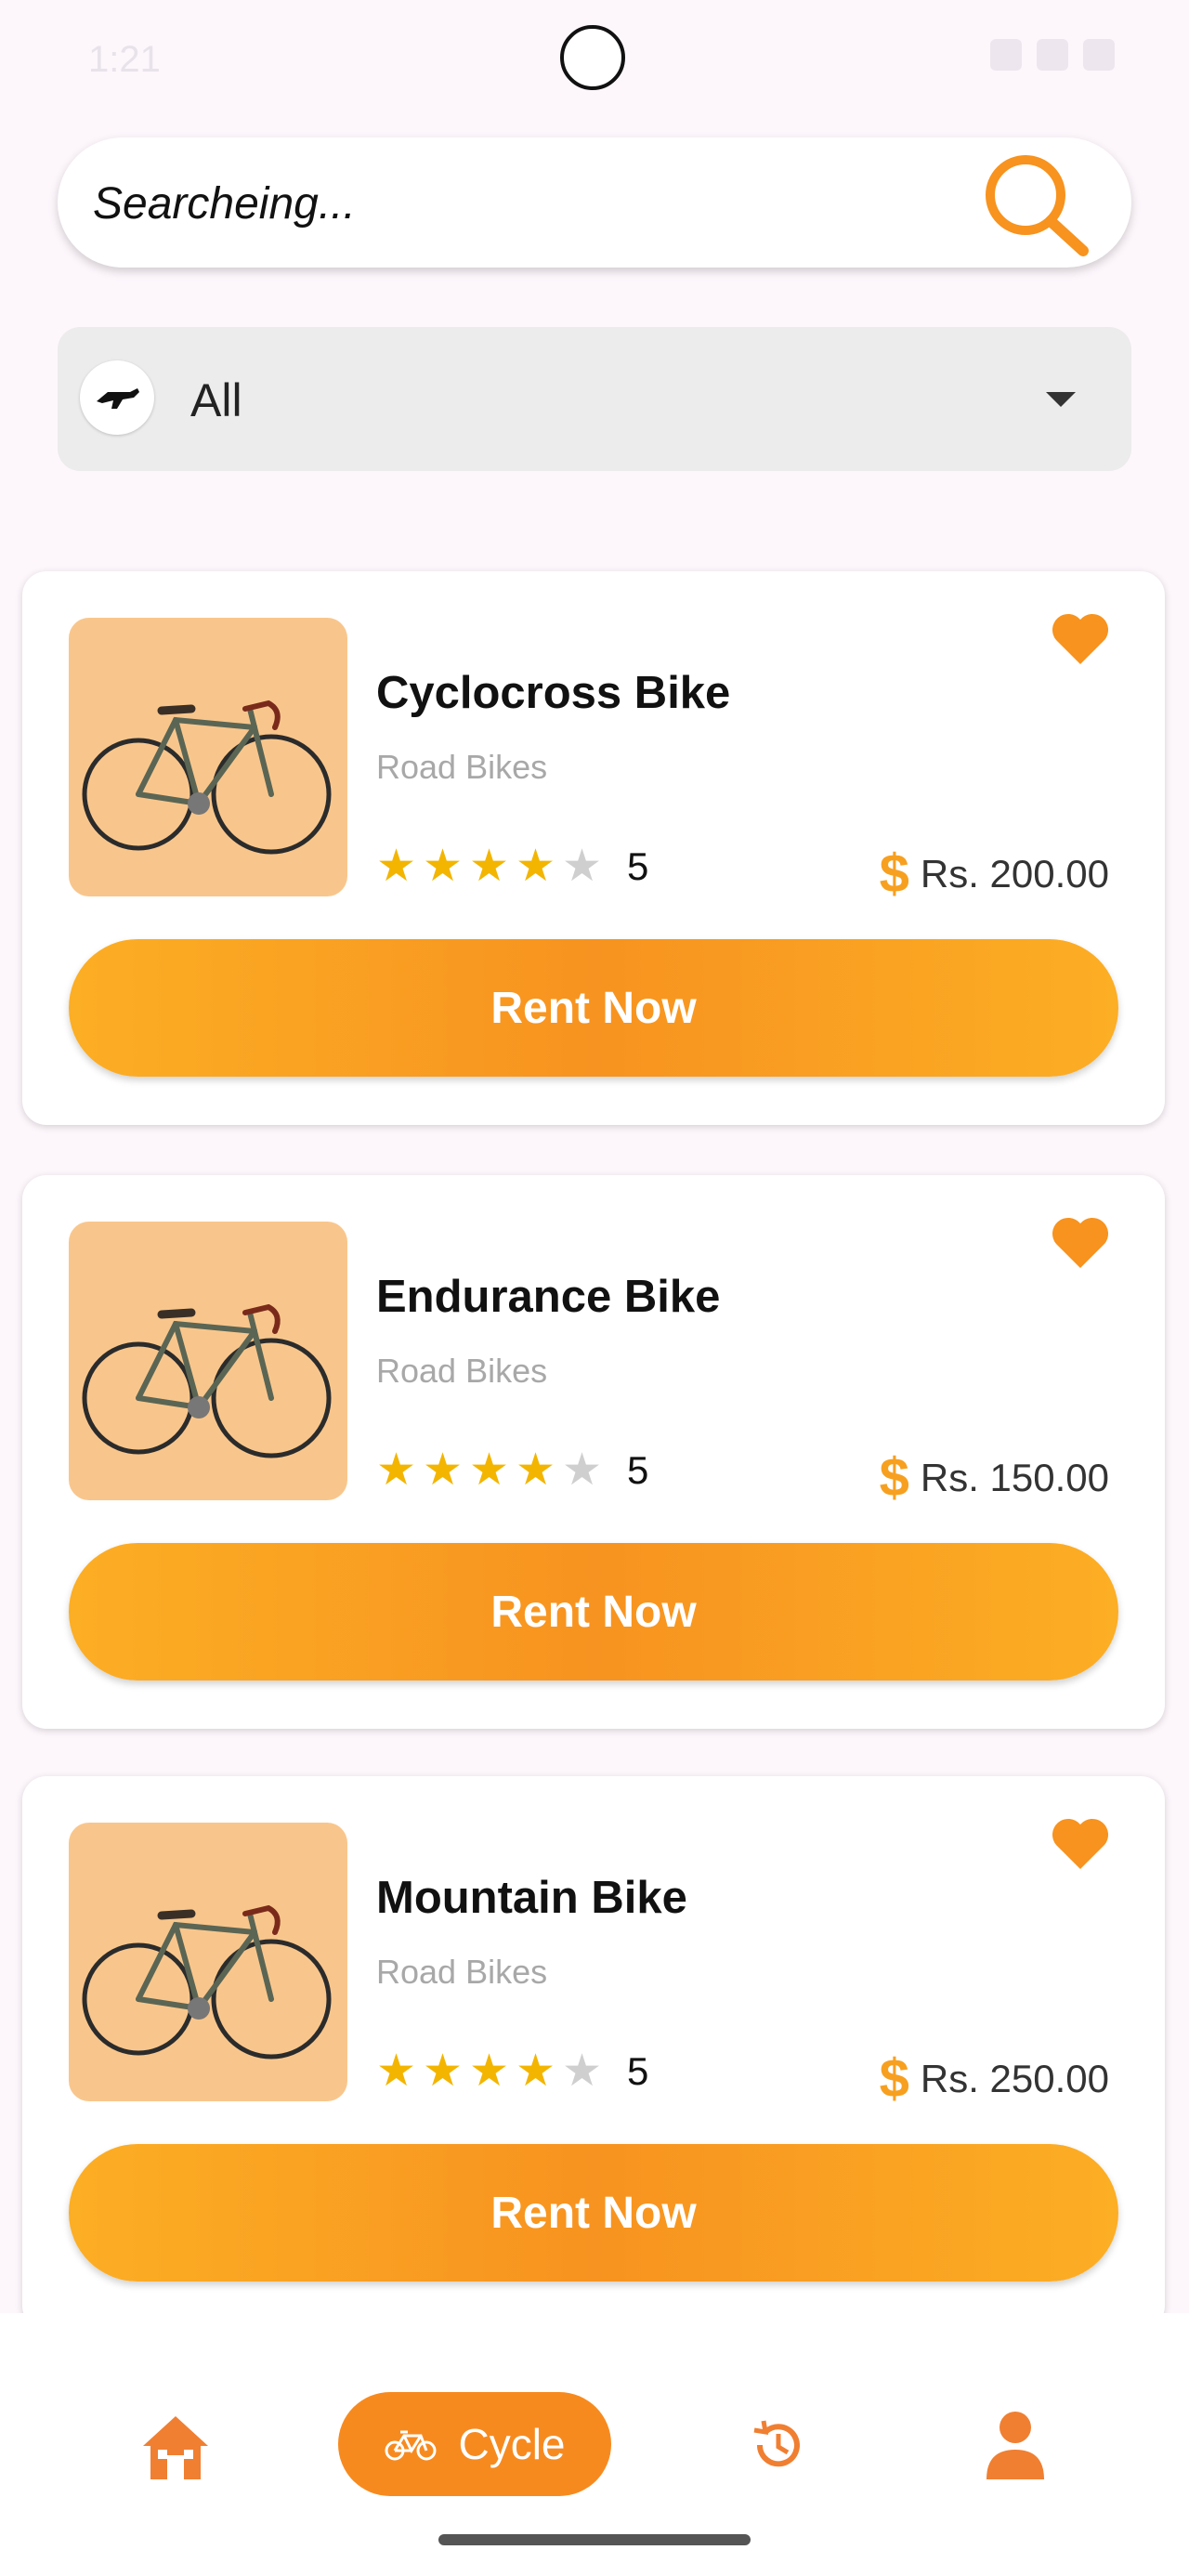 This screenshot has height=2576, width=1189. I want to click on price: $ Rs. 250.00, so click(995, 2078).